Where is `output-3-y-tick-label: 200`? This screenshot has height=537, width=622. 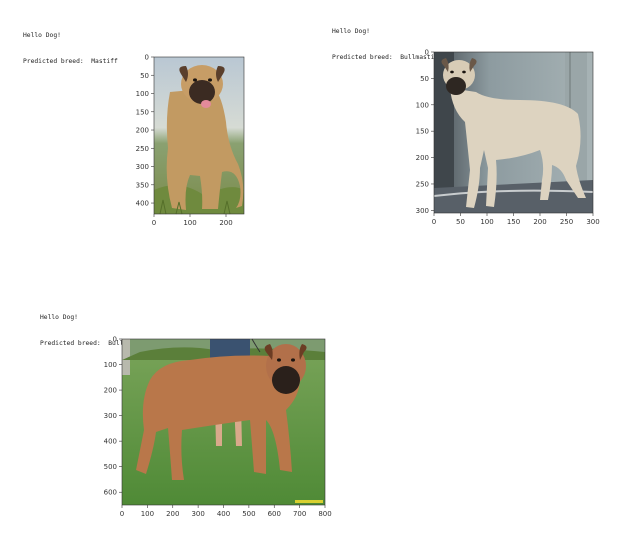 output-3-y-tick-label: 200 is located at coordinates (110, 391).